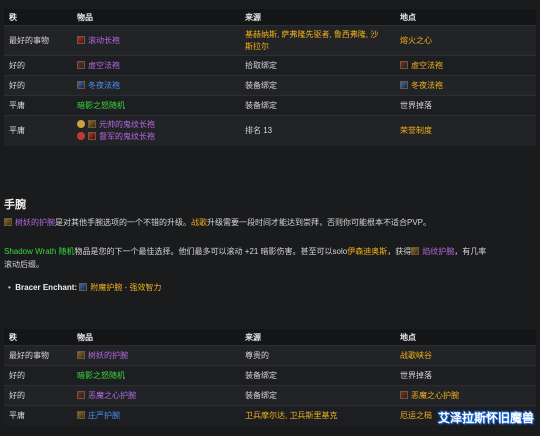  I want to click on item-link: 元帅的鬼纹长袍, so click(127, 124).